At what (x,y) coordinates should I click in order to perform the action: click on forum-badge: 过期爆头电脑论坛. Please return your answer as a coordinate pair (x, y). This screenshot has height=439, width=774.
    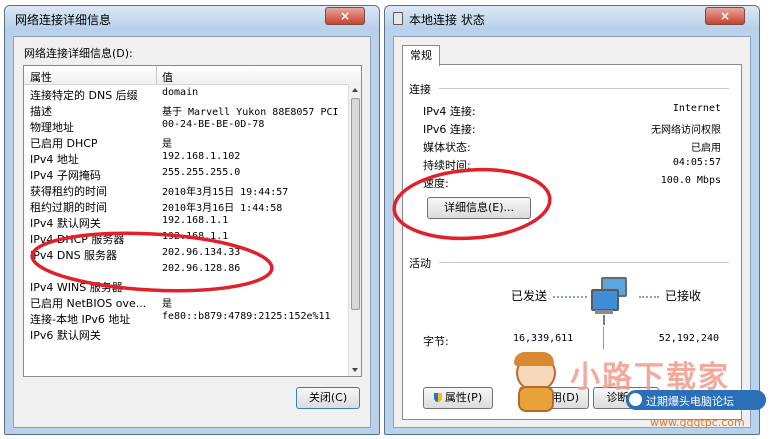
    Looking at the image, I should click on (696, 400).